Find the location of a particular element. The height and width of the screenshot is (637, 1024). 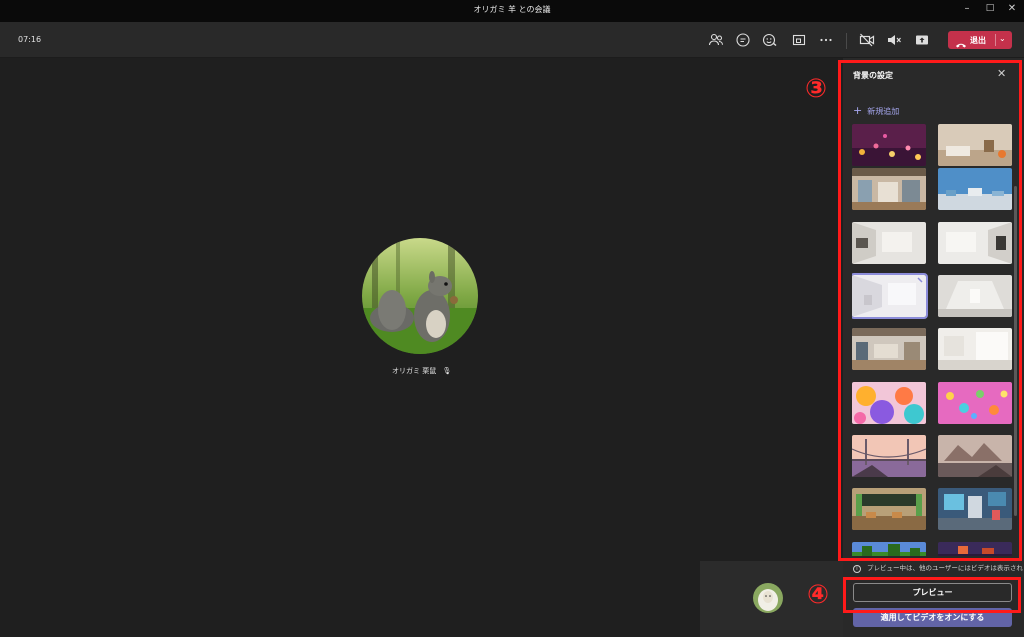

mic-off-icon: 🎙︎ is located at coordinates (447, 371).